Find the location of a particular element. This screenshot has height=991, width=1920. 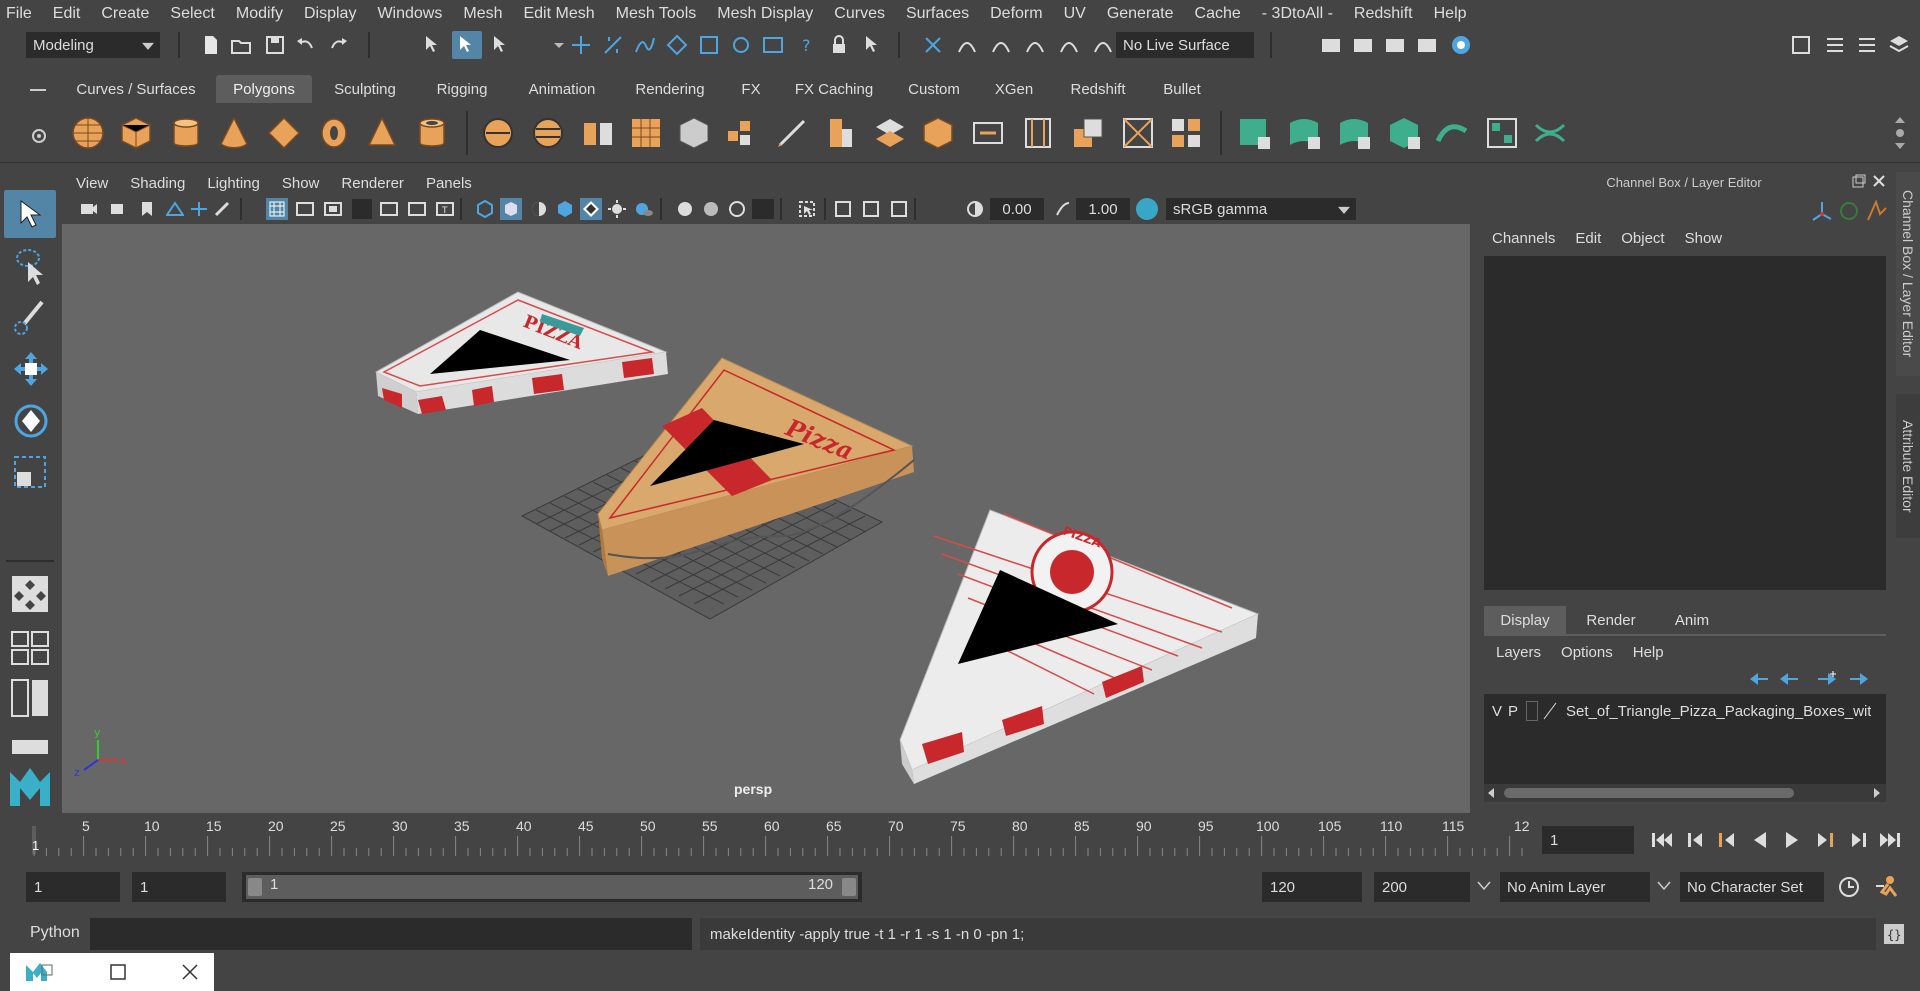

layer-tab-display: Display is located at coordinates (1525, 620).